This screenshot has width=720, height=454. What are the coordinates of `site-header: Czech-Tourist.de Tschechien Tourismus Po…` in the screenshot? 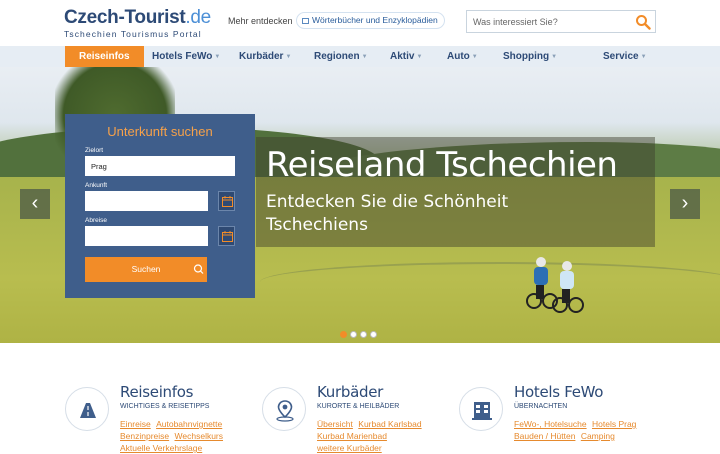 It's located at (360, 23).